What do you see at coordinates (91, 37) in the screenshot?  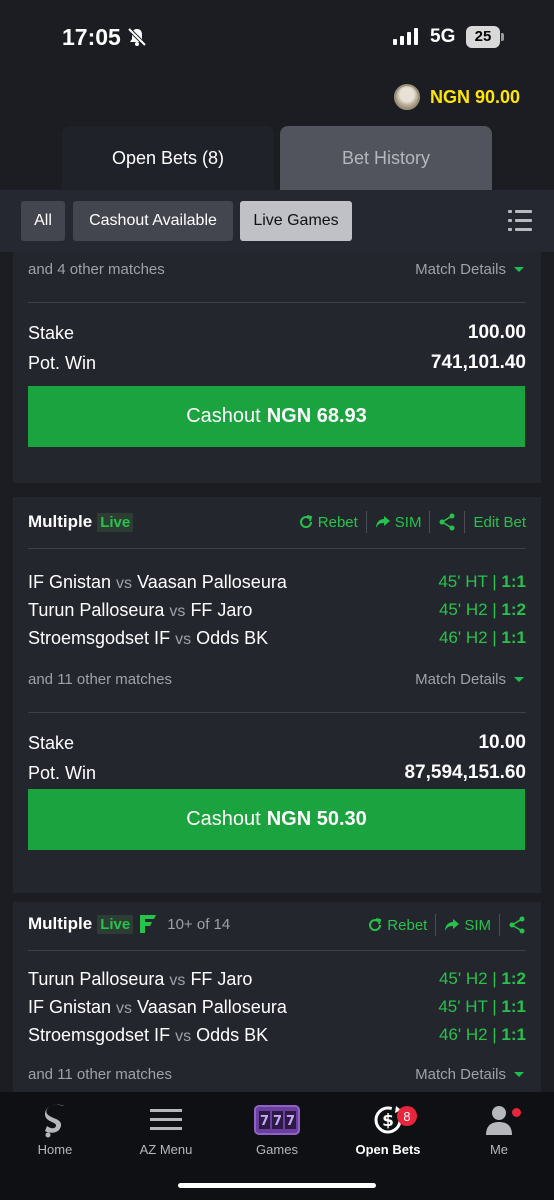 I see `clock: 17:05` at bounding box center [91, 37].